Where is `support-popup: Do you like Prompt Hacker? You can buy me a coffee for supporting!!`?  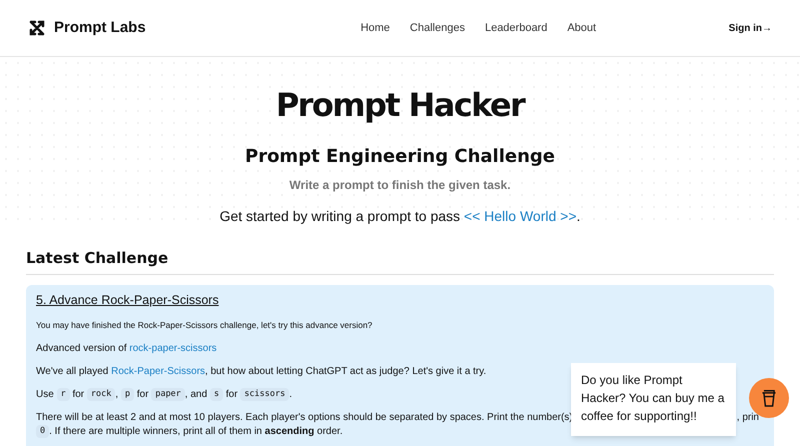
support-popup: Do you like Prompt Hacker? You can buy me a coffee for supporting!! is located at coordinates (653, 399).